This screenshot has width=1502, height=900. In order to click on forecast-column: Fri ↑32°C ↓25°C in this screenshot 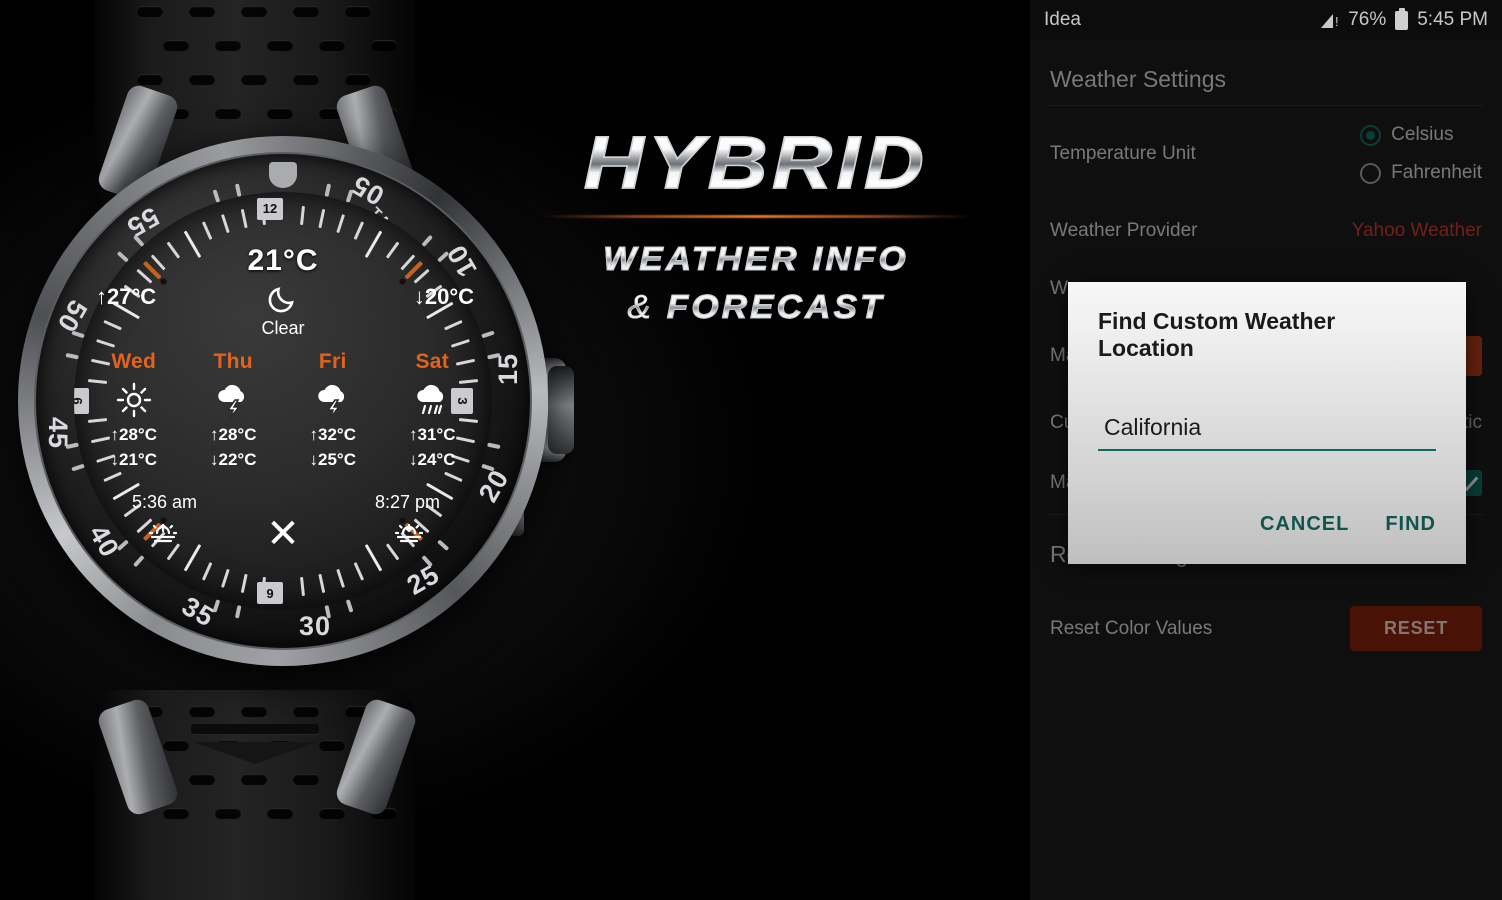, I will do `click(333, 411)`.